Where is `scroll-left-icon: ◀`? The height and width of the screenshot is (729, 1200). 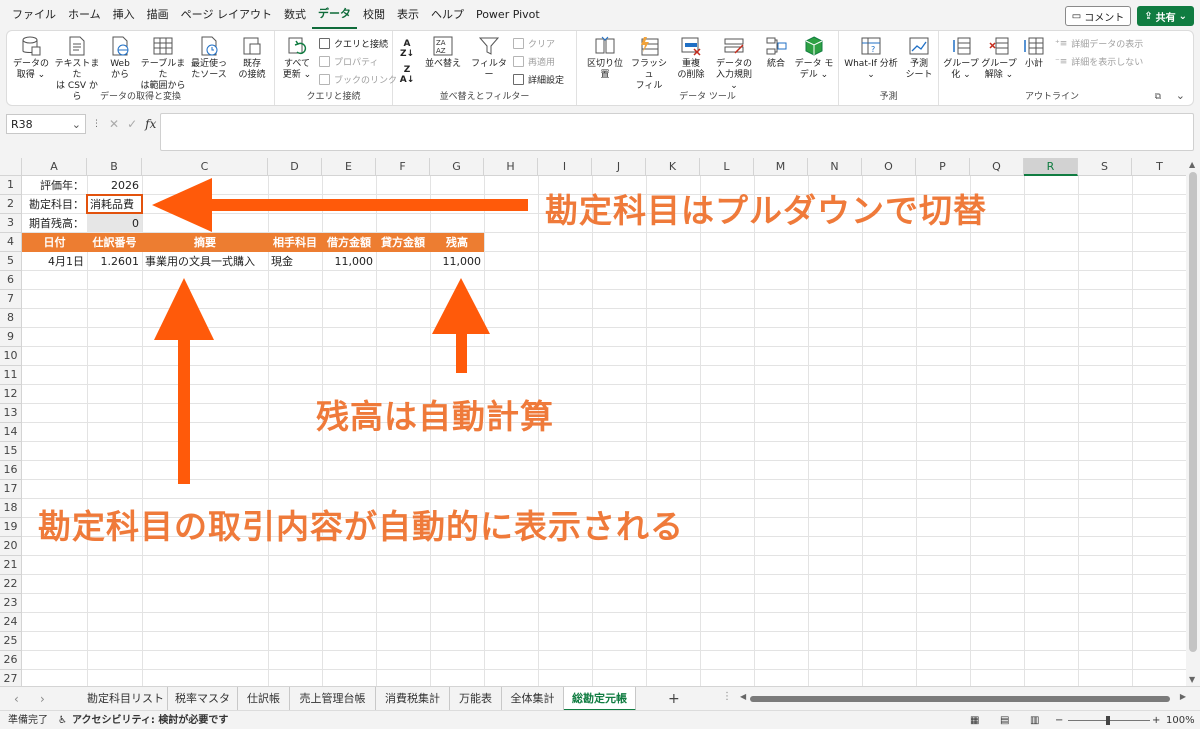
scroll-left-icon: ◀ is located at coordinates (743, 696).